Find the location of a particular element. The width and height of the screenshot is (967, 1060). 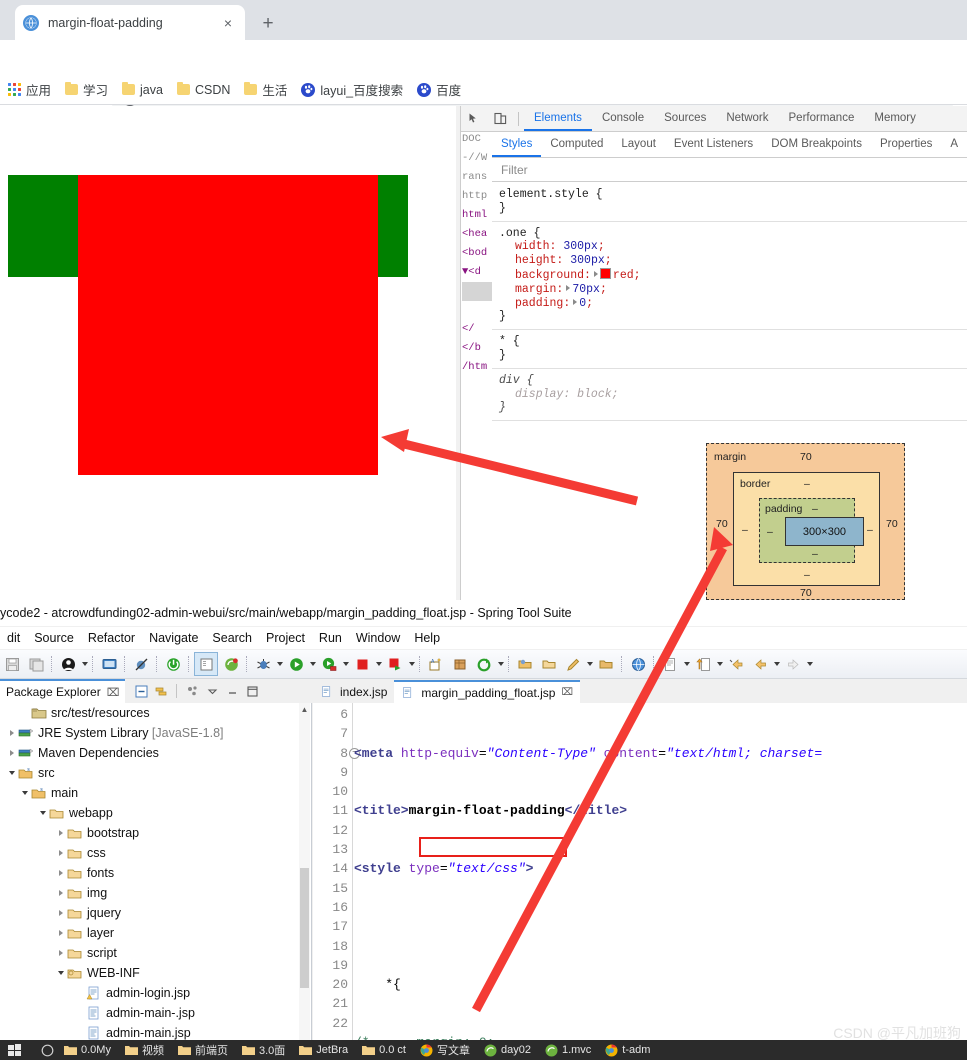

editor-tab-margin-padding-float-jsp: margin_padding_float.jsp ⌧ is located at coordinates (487, 691).